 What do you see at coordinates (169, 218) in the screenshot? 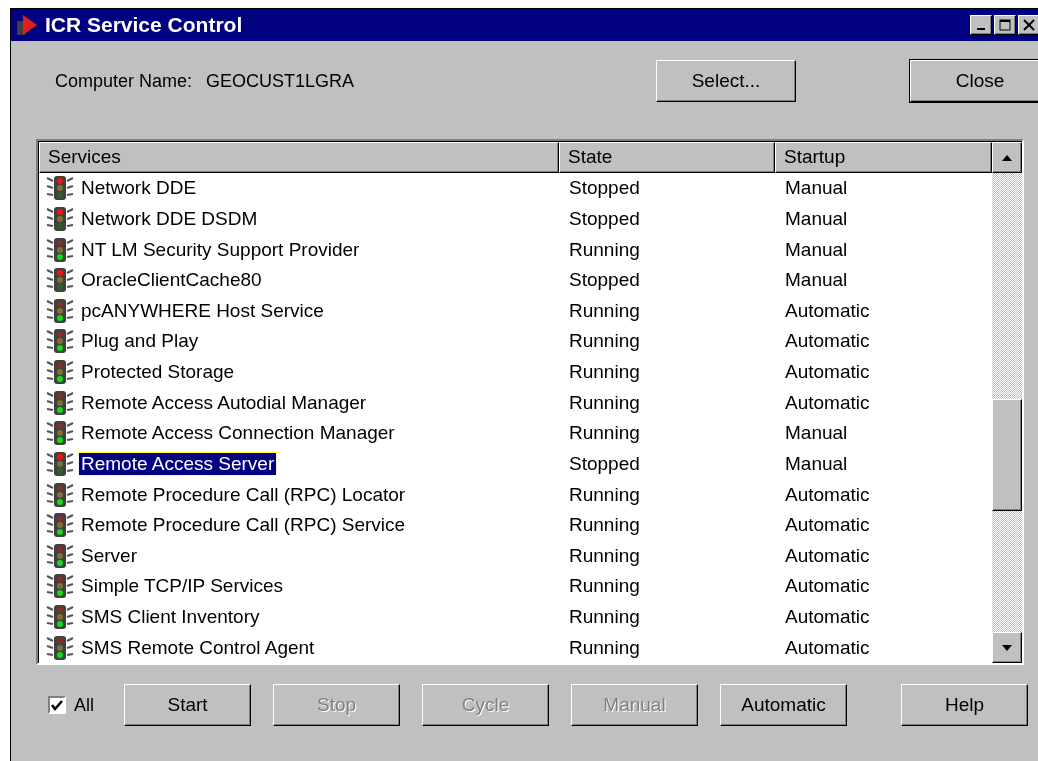
I see `service-name: Network DDE DSDM` at bounding box center [169, 218].